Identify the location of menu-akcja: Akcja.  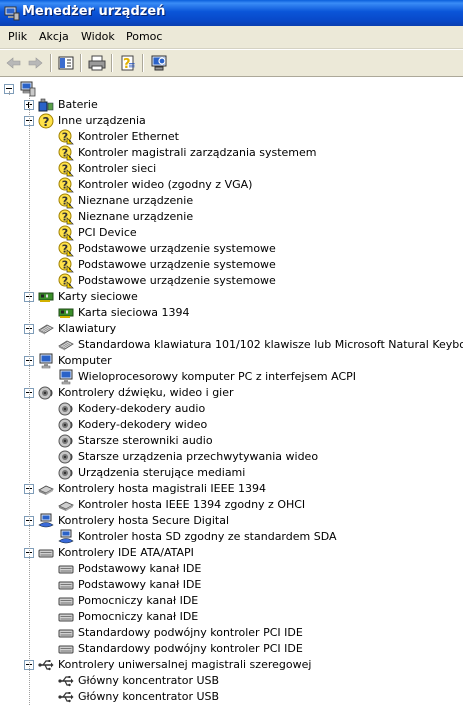
(54, 36).